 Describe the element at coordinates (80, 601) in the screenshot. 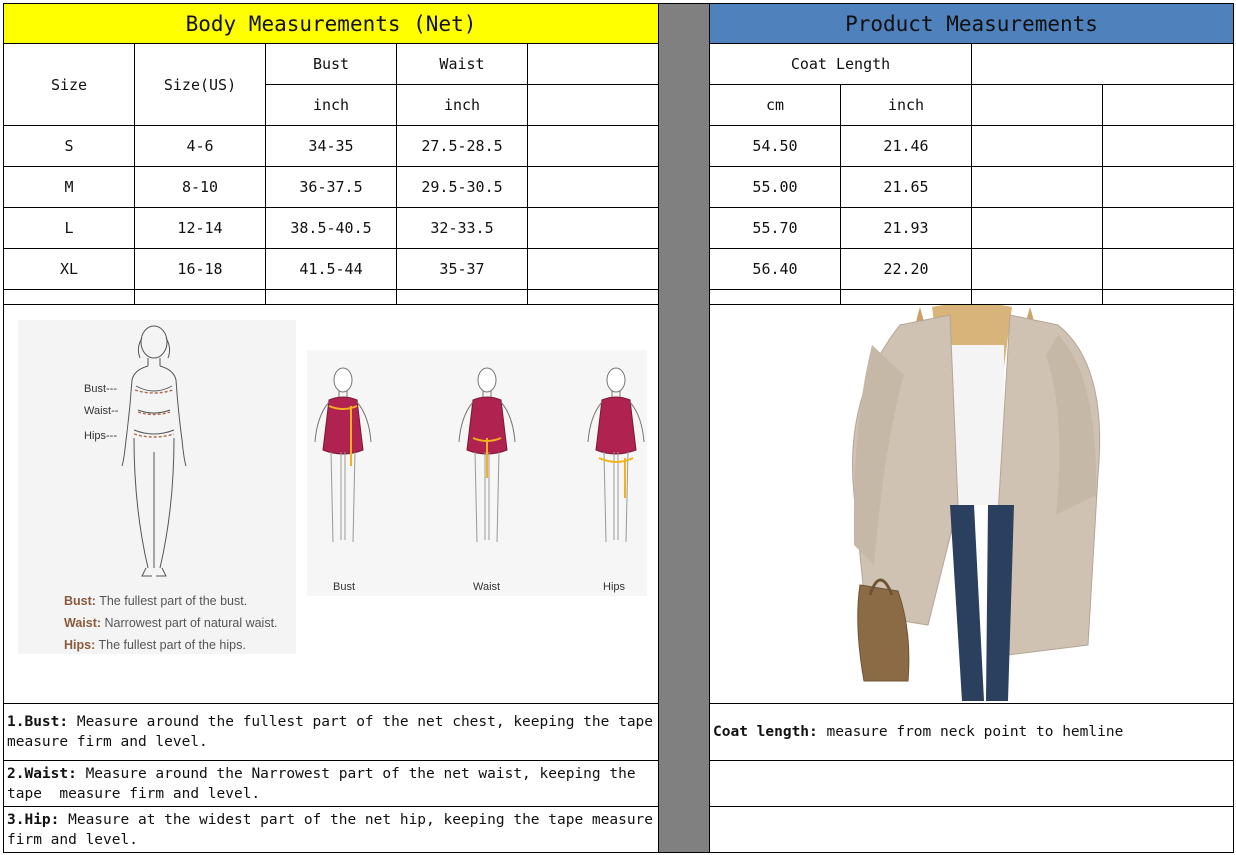

I see `legend-bust-term: Bust:` at that location.